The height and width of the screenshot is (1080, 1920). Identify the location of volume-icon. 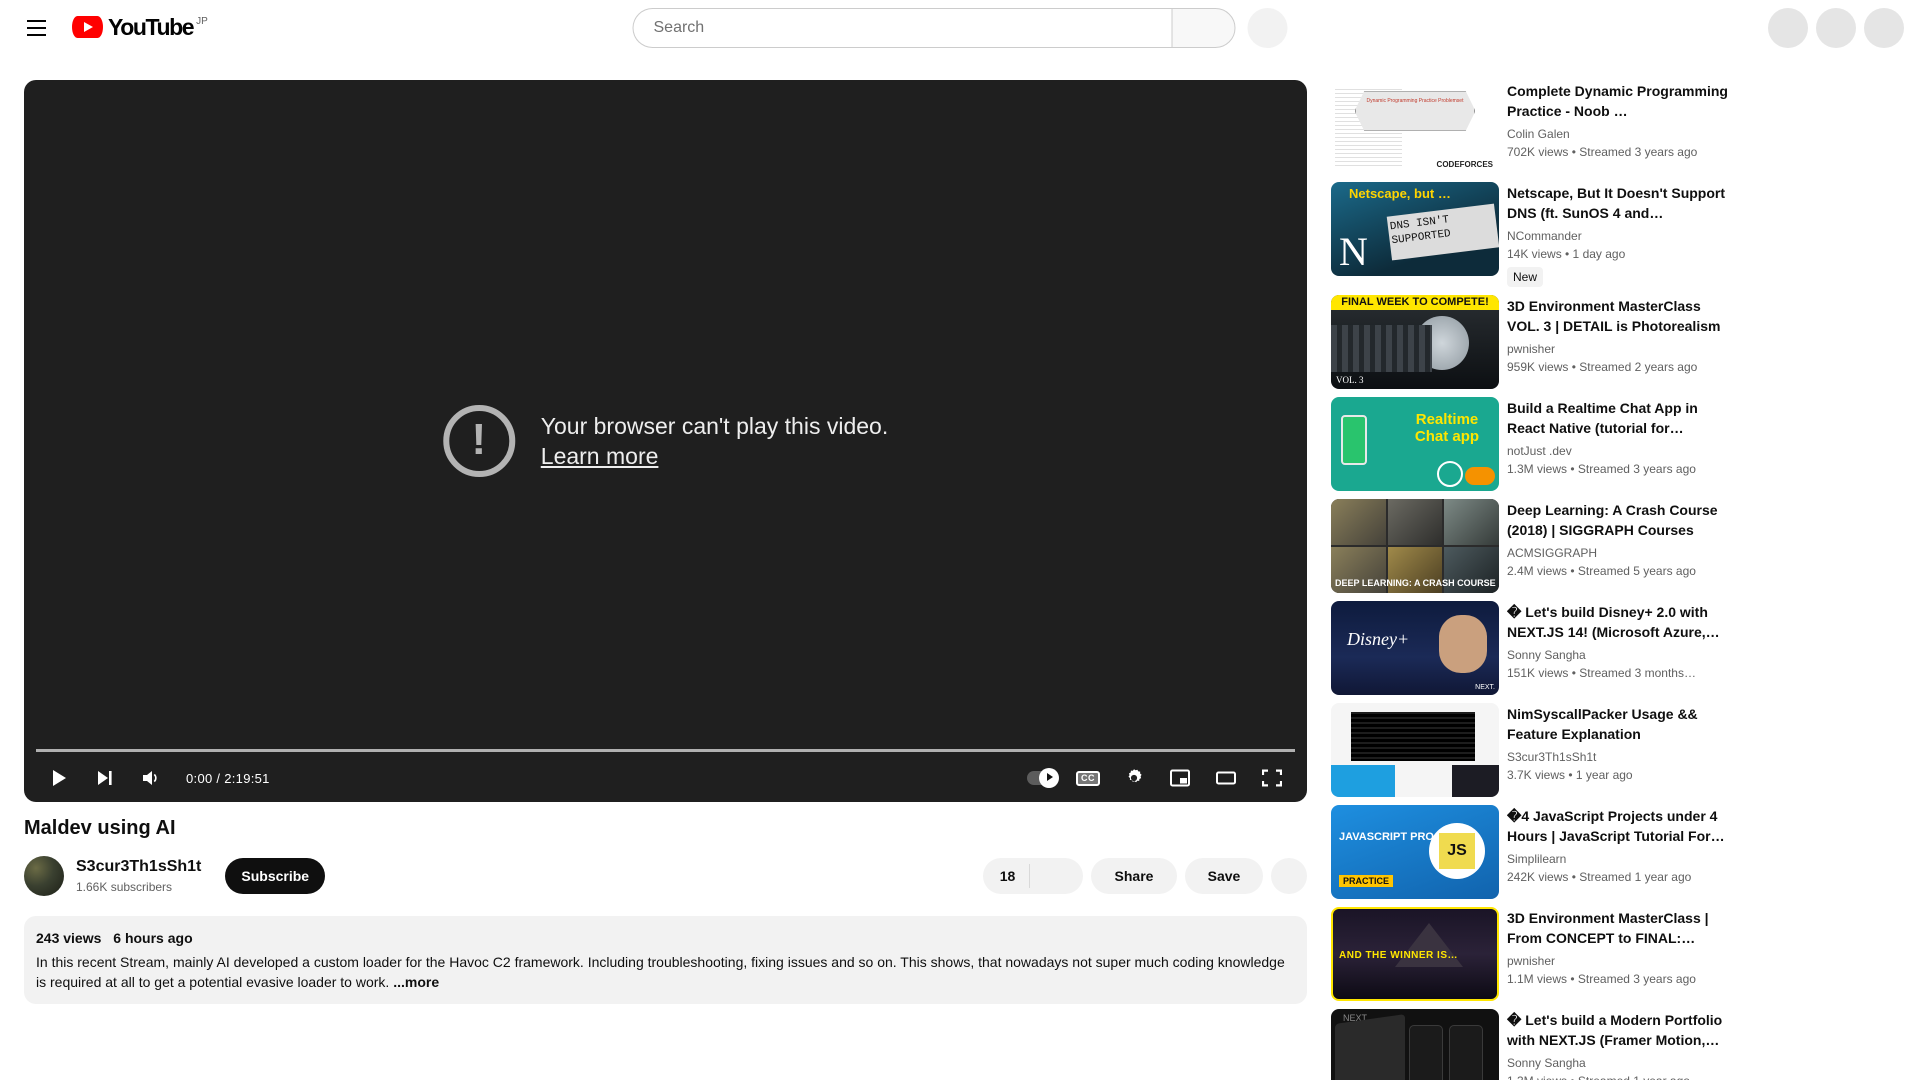
(151, 778).